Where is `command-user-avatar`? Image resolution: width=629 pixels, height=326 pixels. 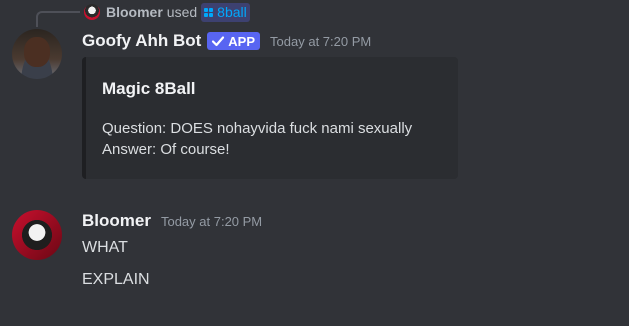
command-user-avatar is located at coordinates (92, 12).